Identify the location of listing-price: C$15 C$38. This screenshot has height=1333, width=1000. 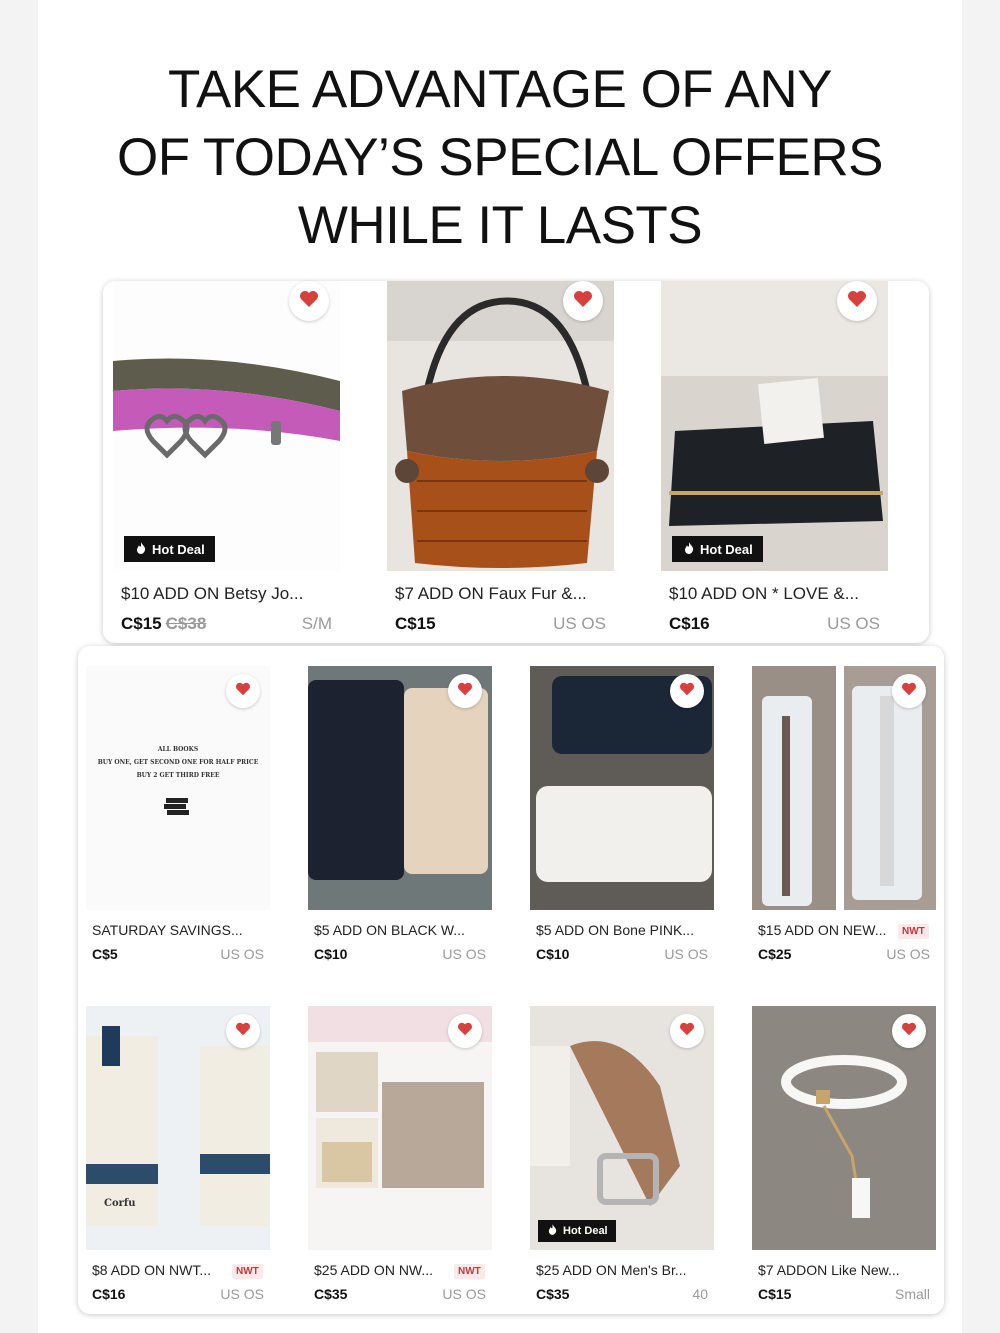
(163, 624).